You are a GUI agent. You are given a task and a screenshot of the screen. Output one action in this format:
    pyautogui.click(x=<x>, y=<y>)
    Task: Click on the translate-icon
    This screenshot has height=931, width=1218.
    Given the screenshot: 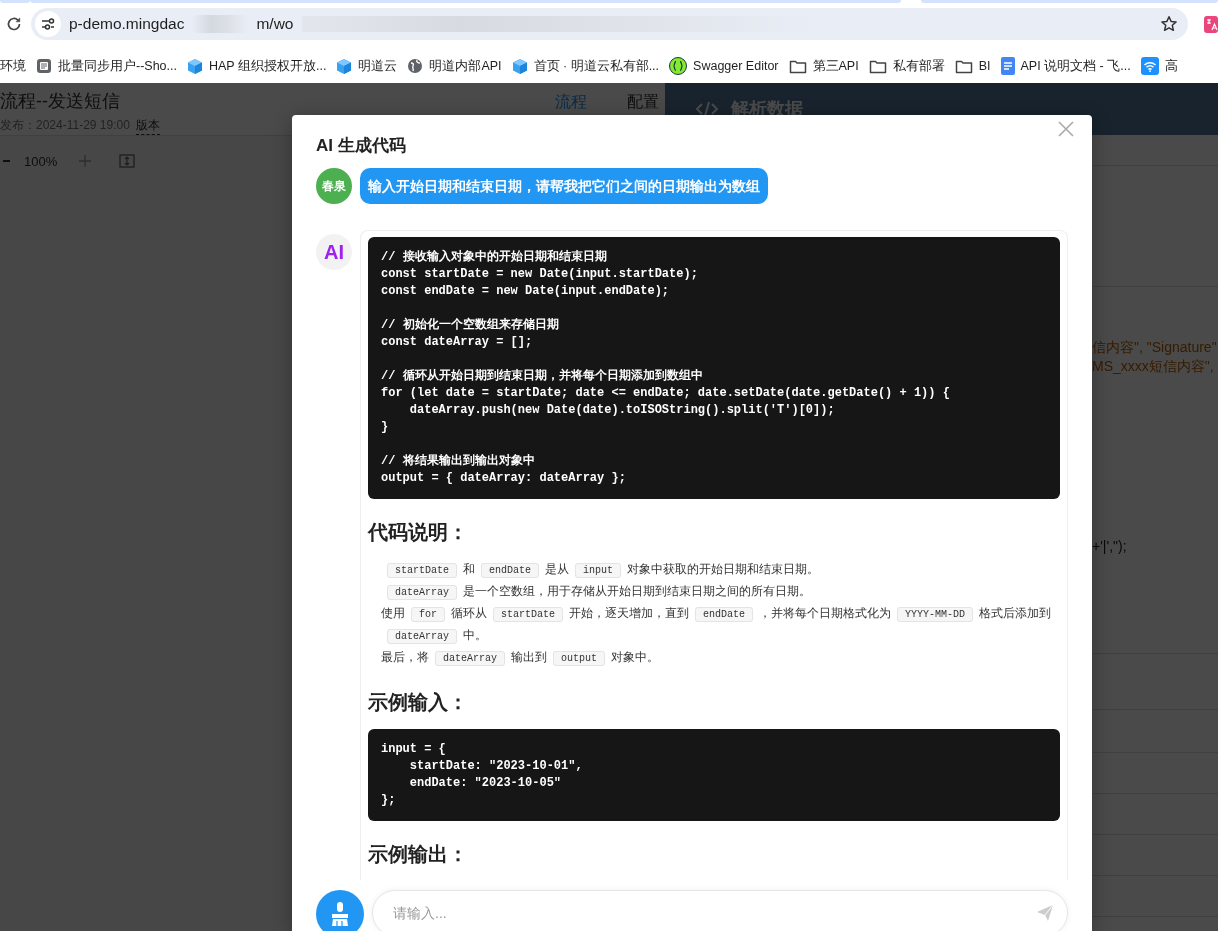 What is the action you would take?
    pyautogui.click(x=1211, y=24)
    